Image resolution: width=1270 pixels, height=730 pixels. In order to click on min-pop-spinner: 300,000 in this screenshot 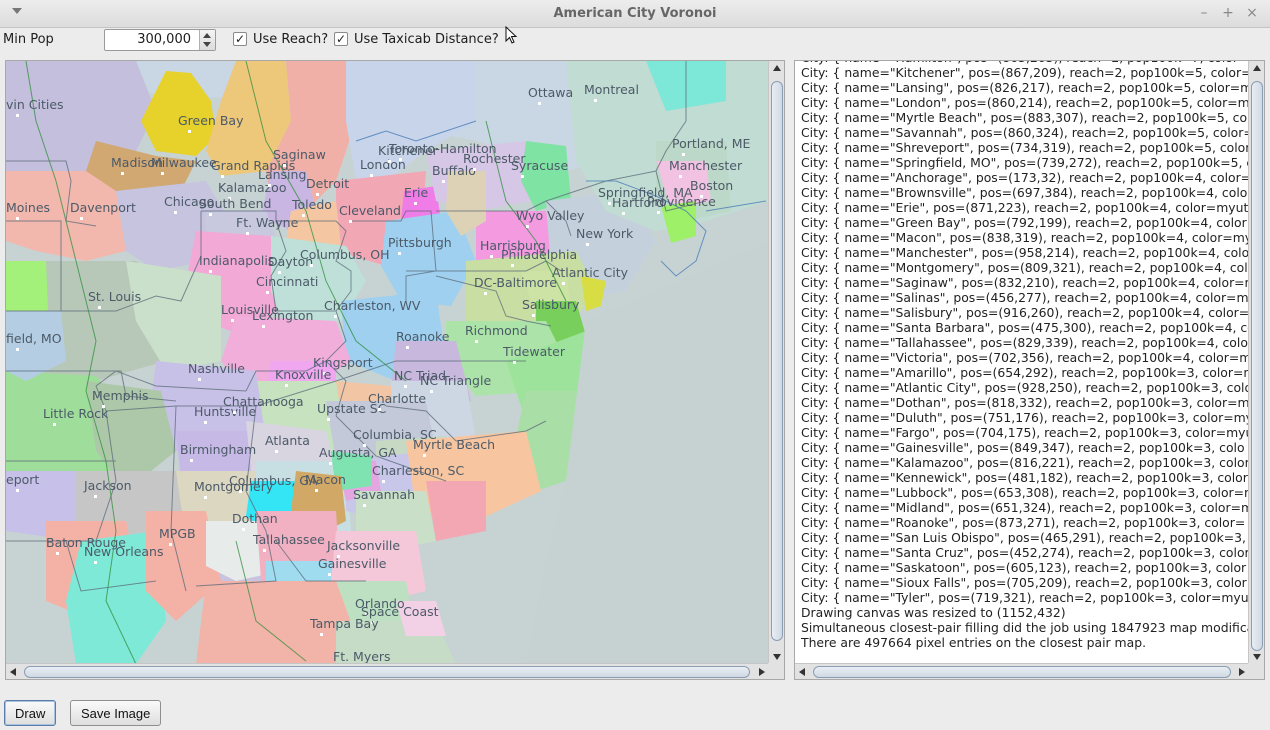, I will do `click(160, 40)`.